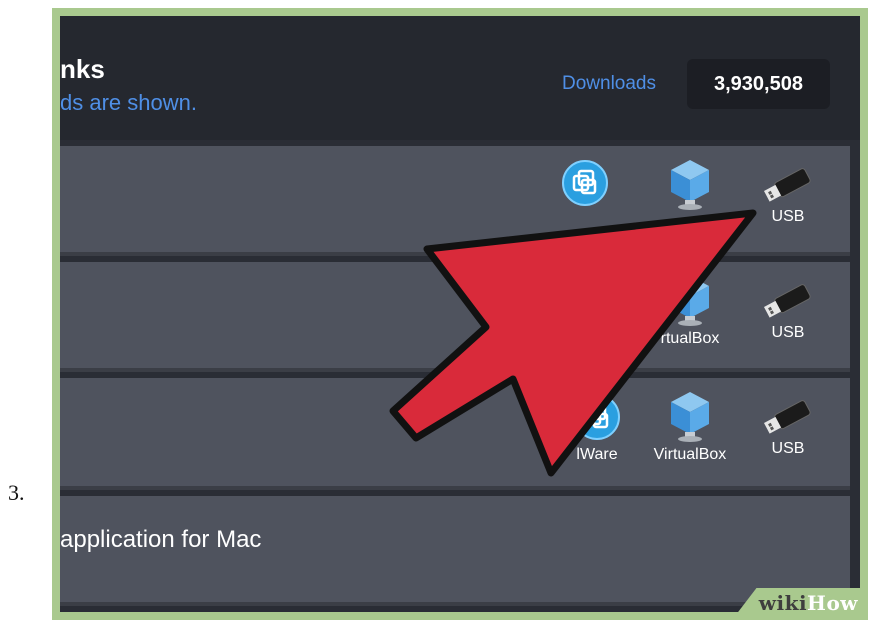 This screenshot has width=873, height=622. I want to click on watermark-wiki: wiki, so click(783, 601).